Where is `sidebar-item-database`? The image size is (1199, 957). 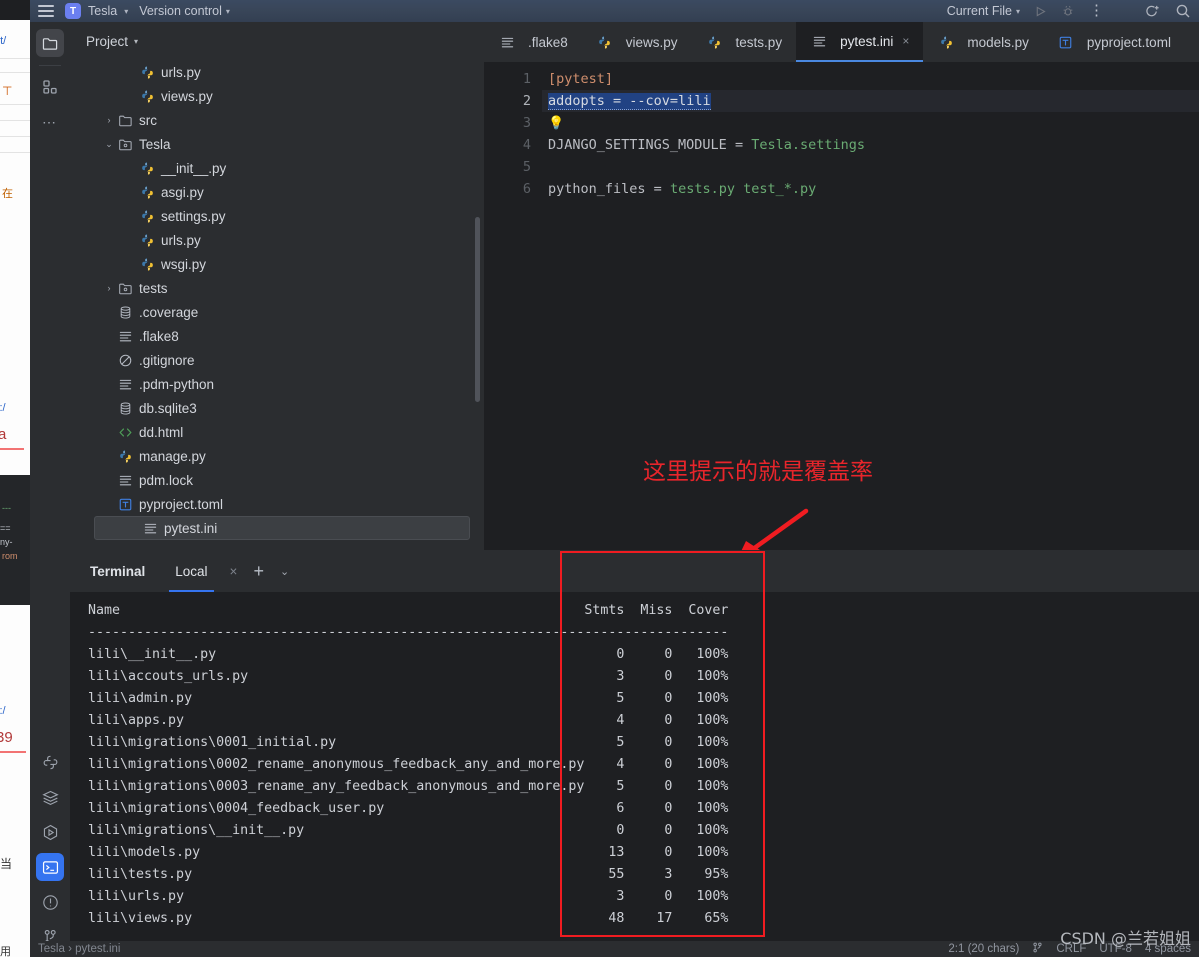 sidebar-item-database is located at coordinates (50, 797).